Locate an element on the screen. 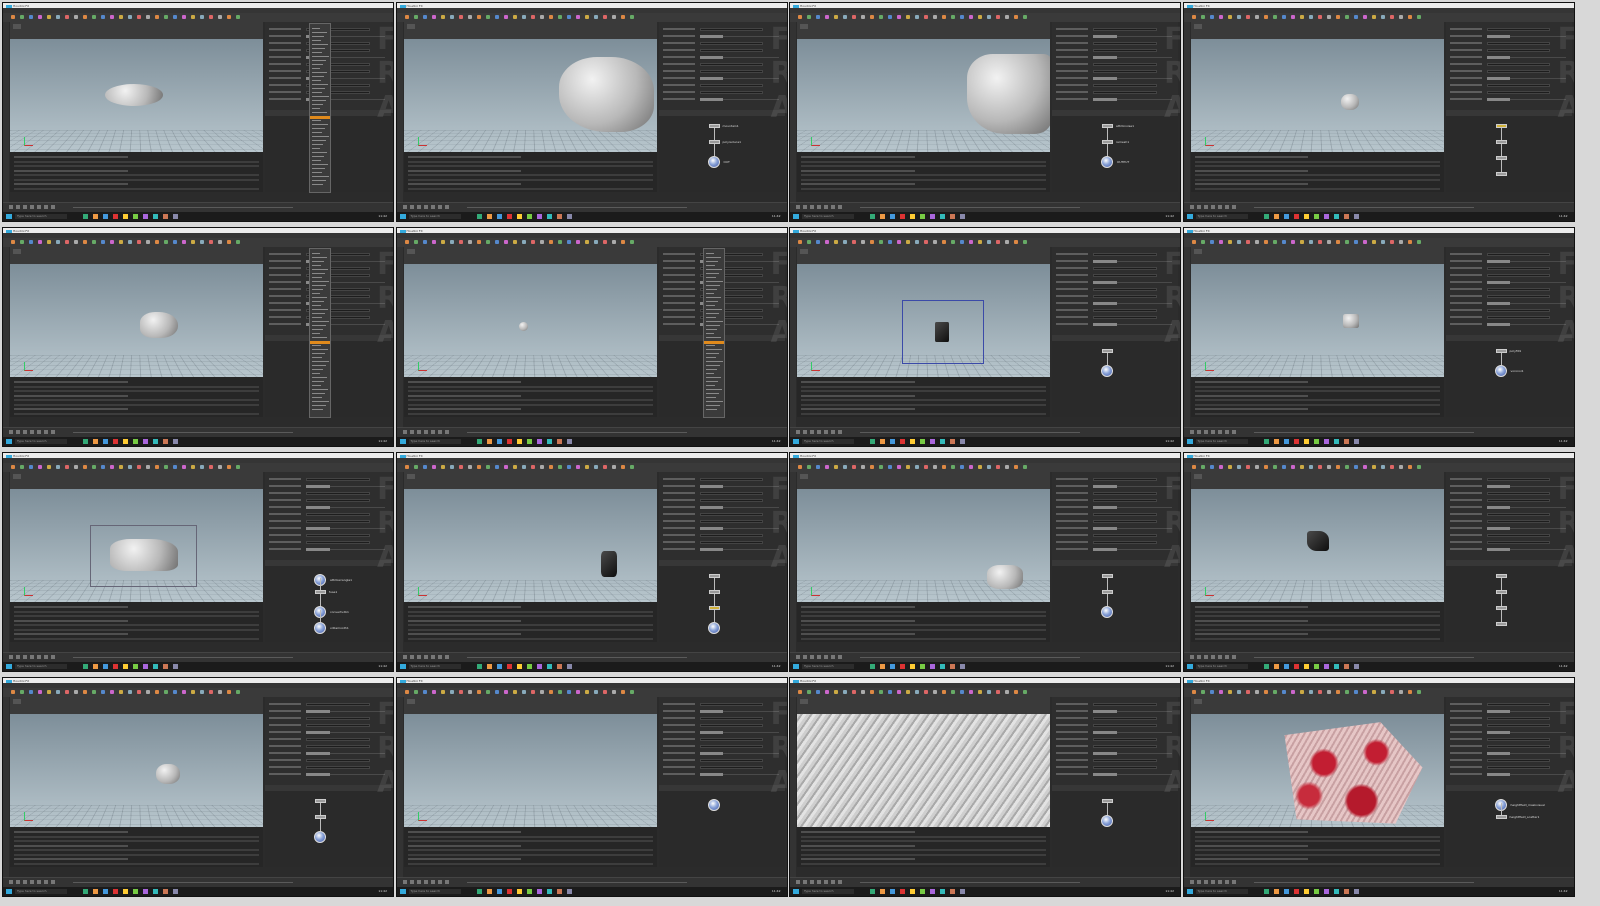  viewport-tools is located at coordinates (6, 337).